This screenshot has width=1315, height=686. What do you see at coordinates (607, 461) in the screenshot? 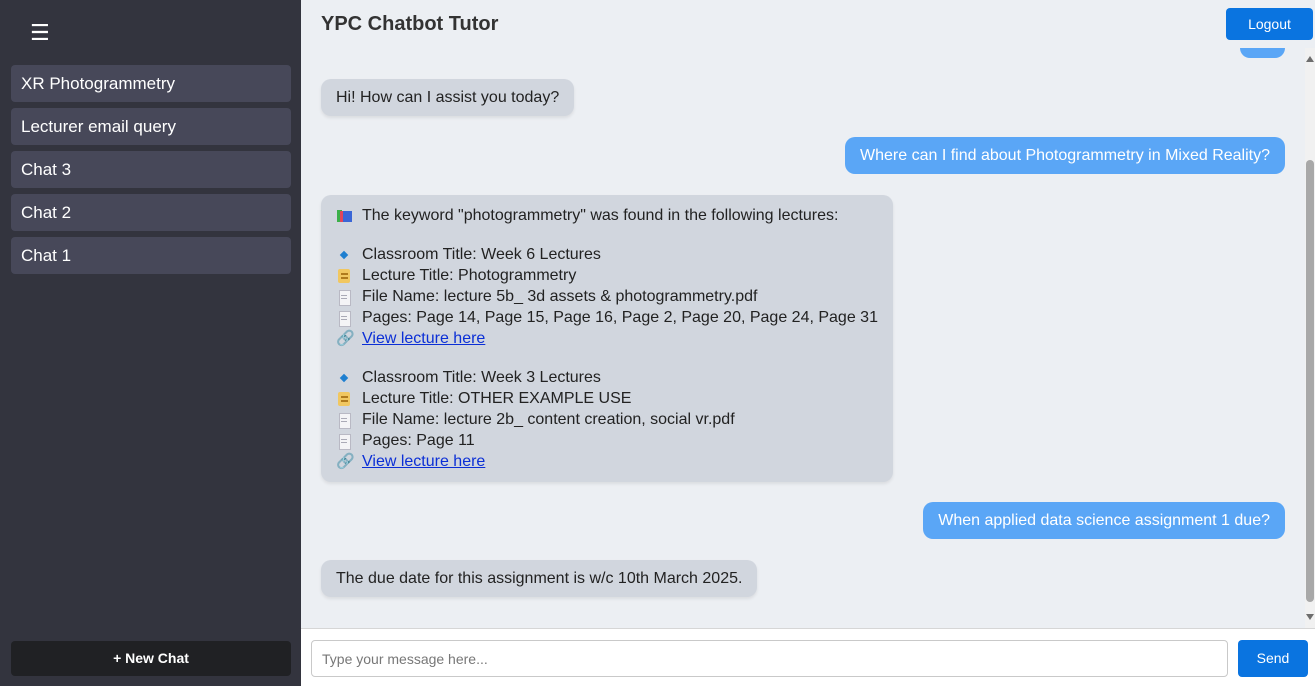
I see `lecture-2-link-row: 🔗 View lecture here` at bounding box center [607, 461].